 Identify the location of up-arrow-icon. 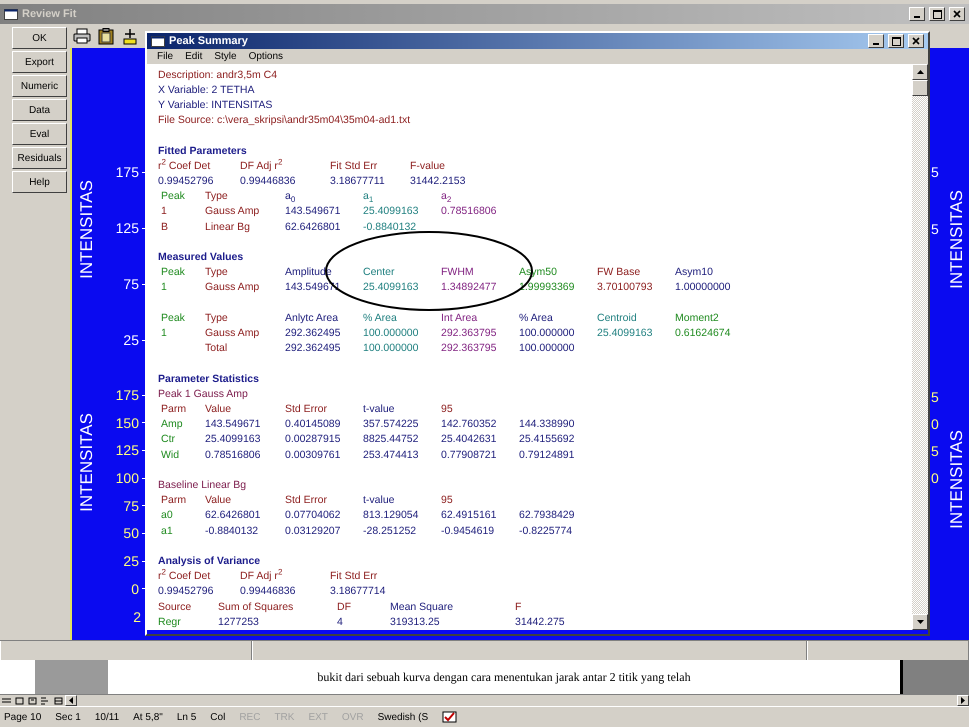
(920, 72).